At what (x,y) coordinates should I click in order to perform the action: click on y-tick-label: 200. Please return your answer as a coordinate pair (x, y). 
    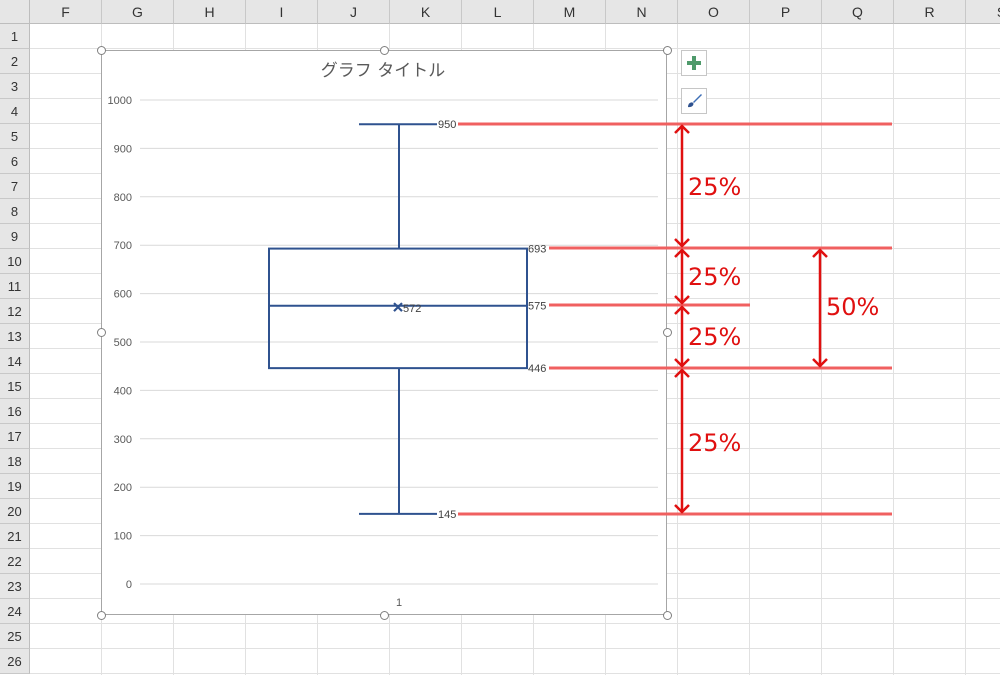
    Looking at the image, I should click on (123, 488).